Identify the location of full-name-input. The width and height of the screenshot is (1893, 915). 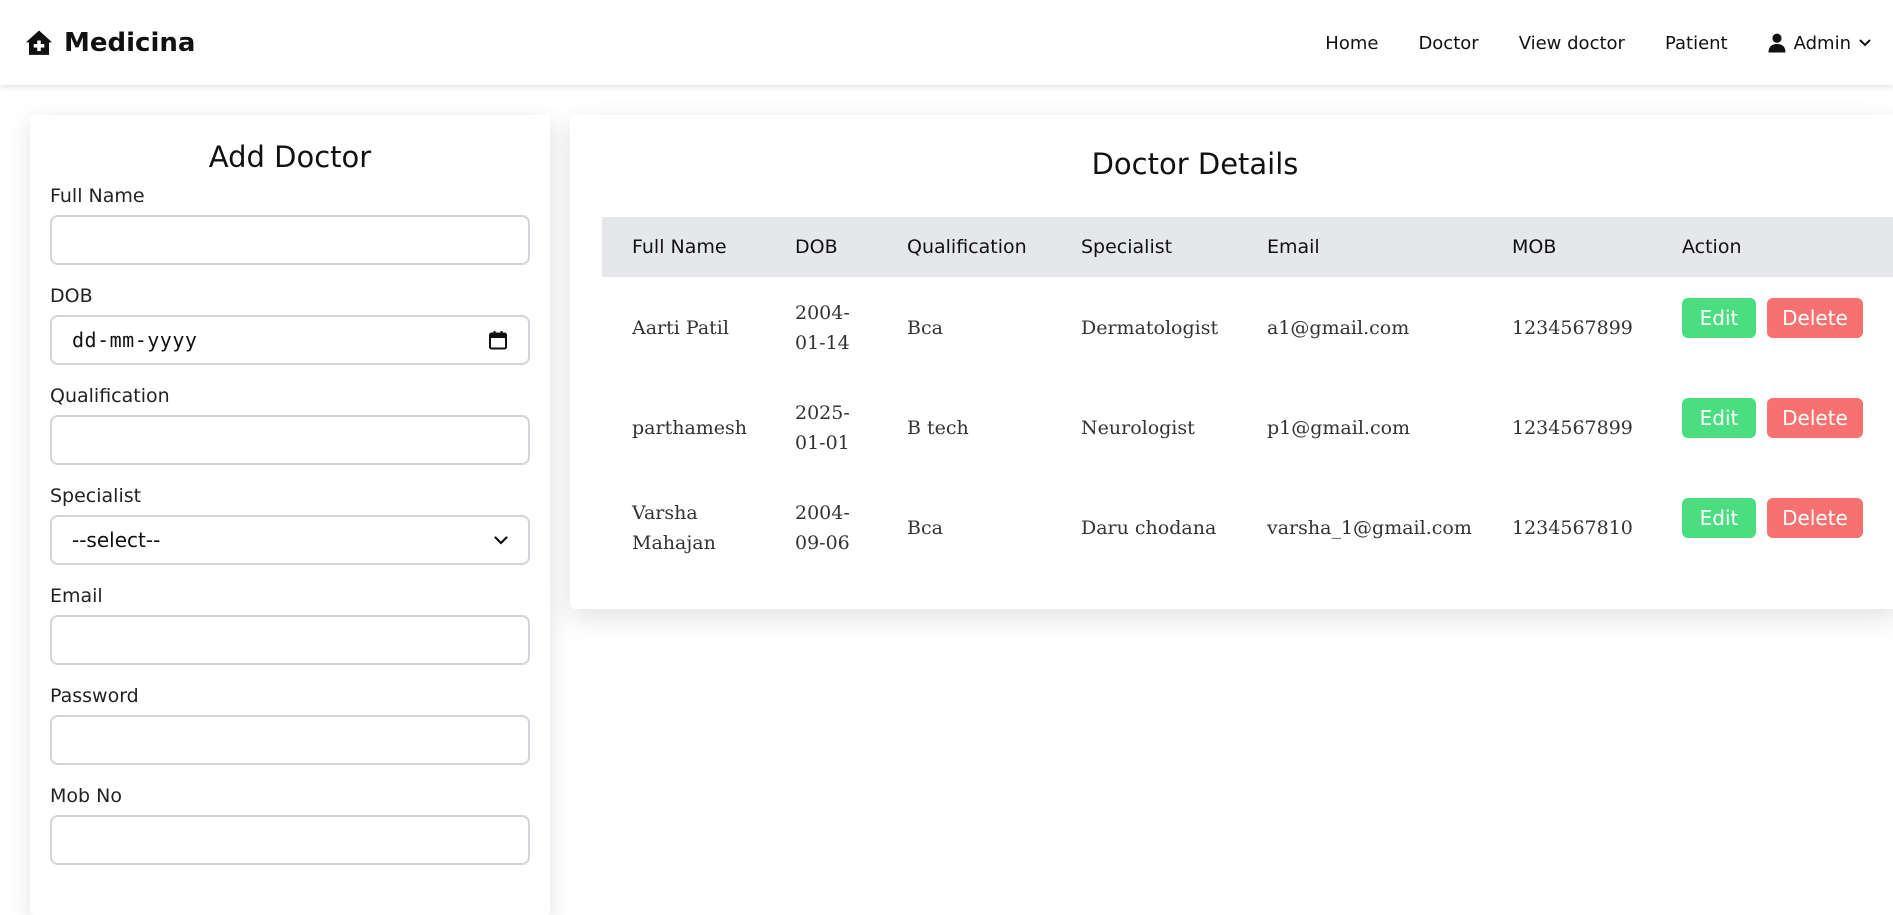
(290, 240).